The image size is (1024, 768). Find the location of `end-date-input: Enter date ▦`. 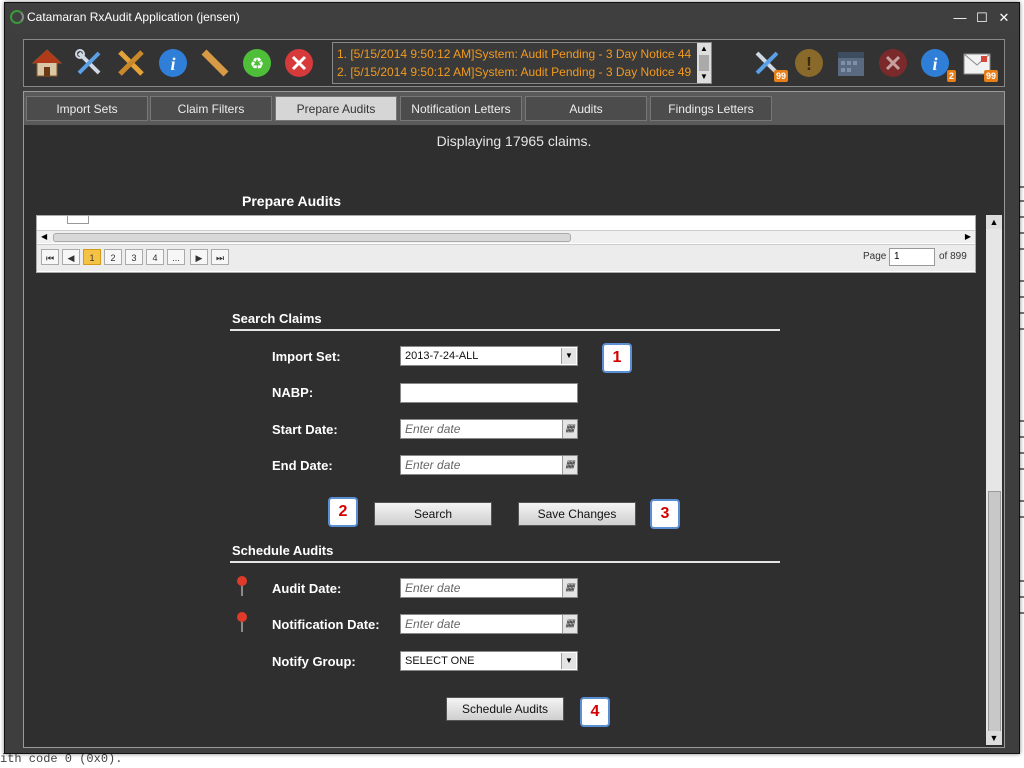

end-date-input: Enter date ▦ is located at coordinates (489, 465).